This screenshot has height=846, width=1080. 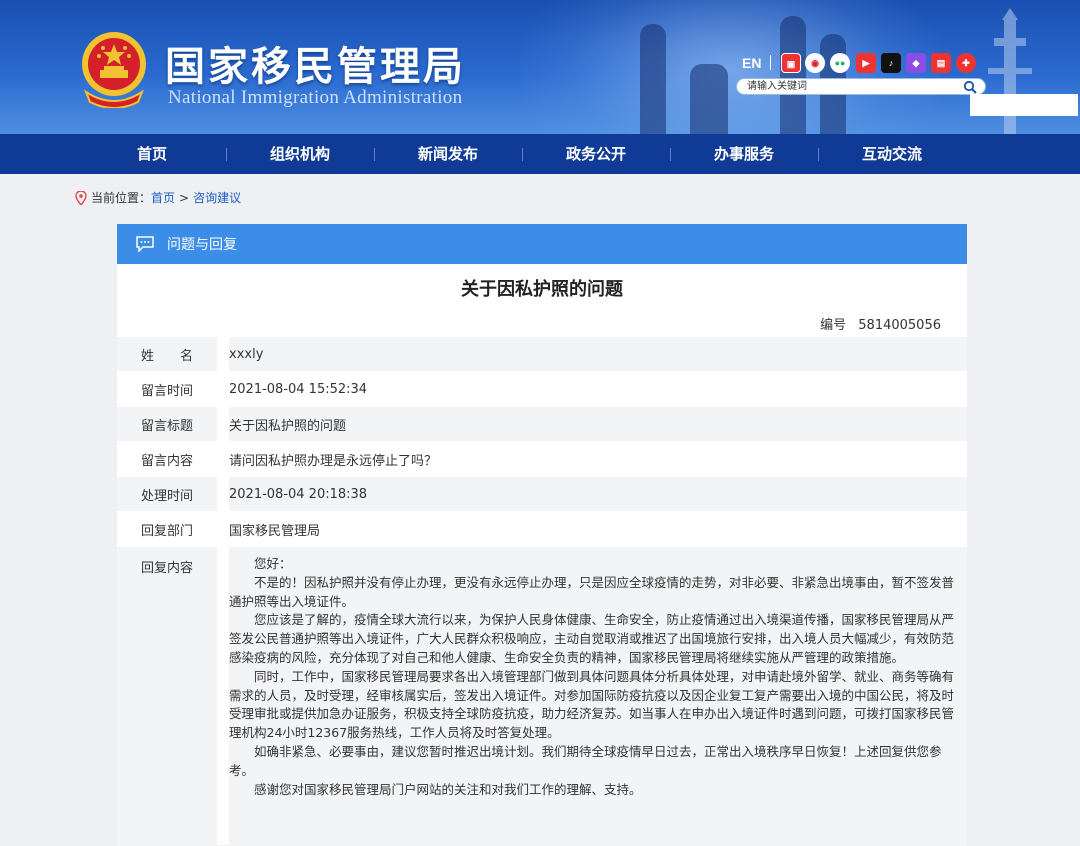 What do you see at coordinates (891, 63) in the screenshot?
I see `douyin-icon: ♪` at bounding box center [891, 63].